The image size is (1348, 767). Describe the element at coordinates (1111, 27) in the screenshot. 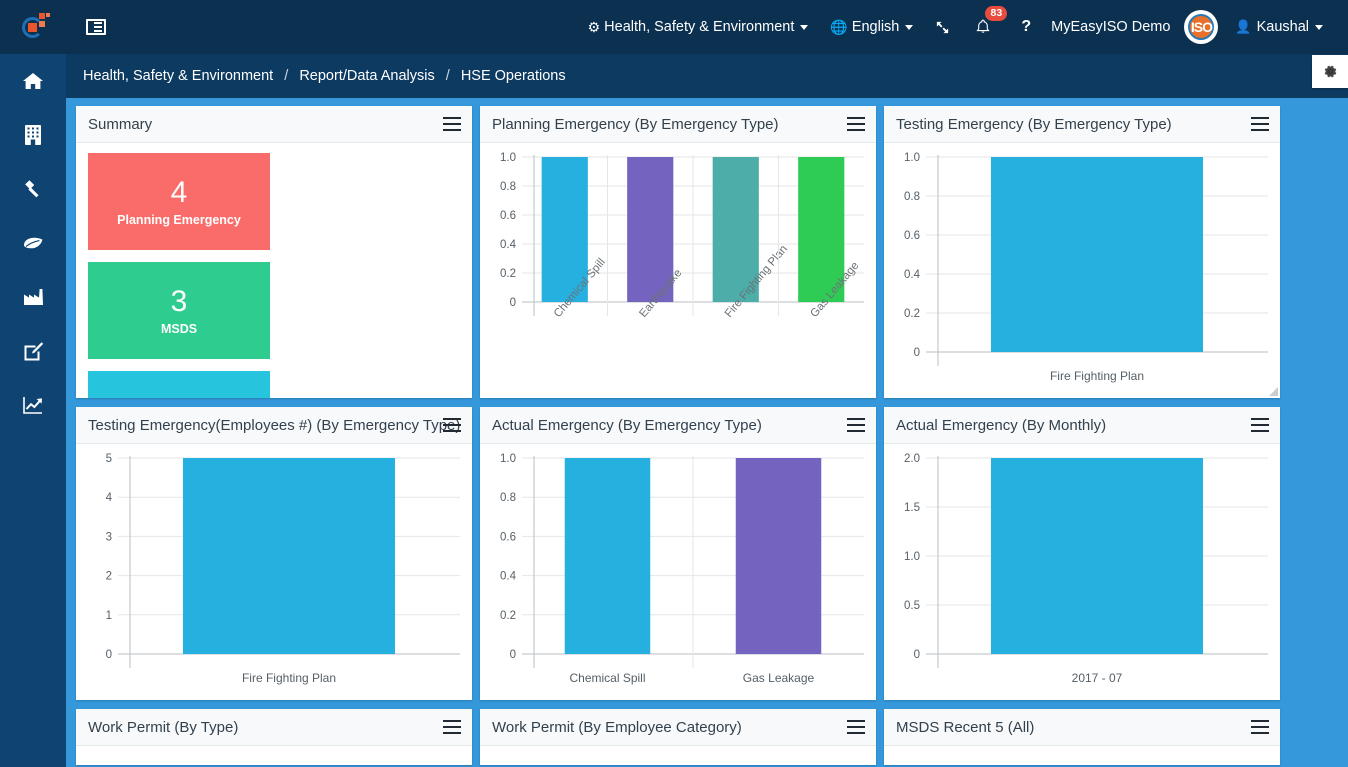

I see `brand-name-label: MyEasyISO Demo` at that location.